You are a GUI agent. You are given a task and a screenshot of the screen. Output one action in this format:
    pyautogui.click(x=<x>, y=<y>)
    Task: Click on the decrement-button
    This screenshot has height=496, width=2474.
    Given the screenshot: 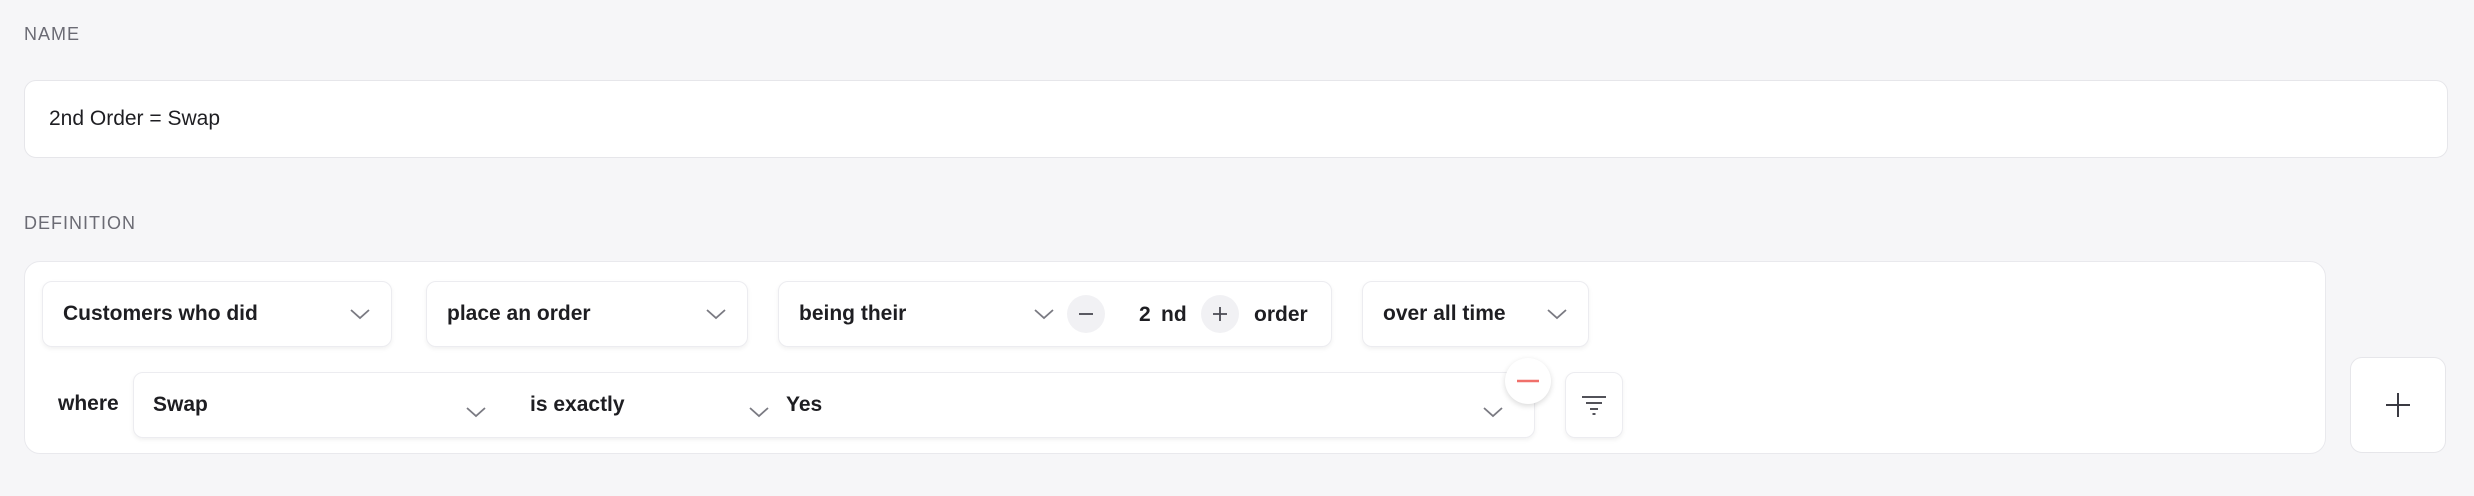 What is the action you would take?
    pyautogui.click(x=1086, y=314)
    